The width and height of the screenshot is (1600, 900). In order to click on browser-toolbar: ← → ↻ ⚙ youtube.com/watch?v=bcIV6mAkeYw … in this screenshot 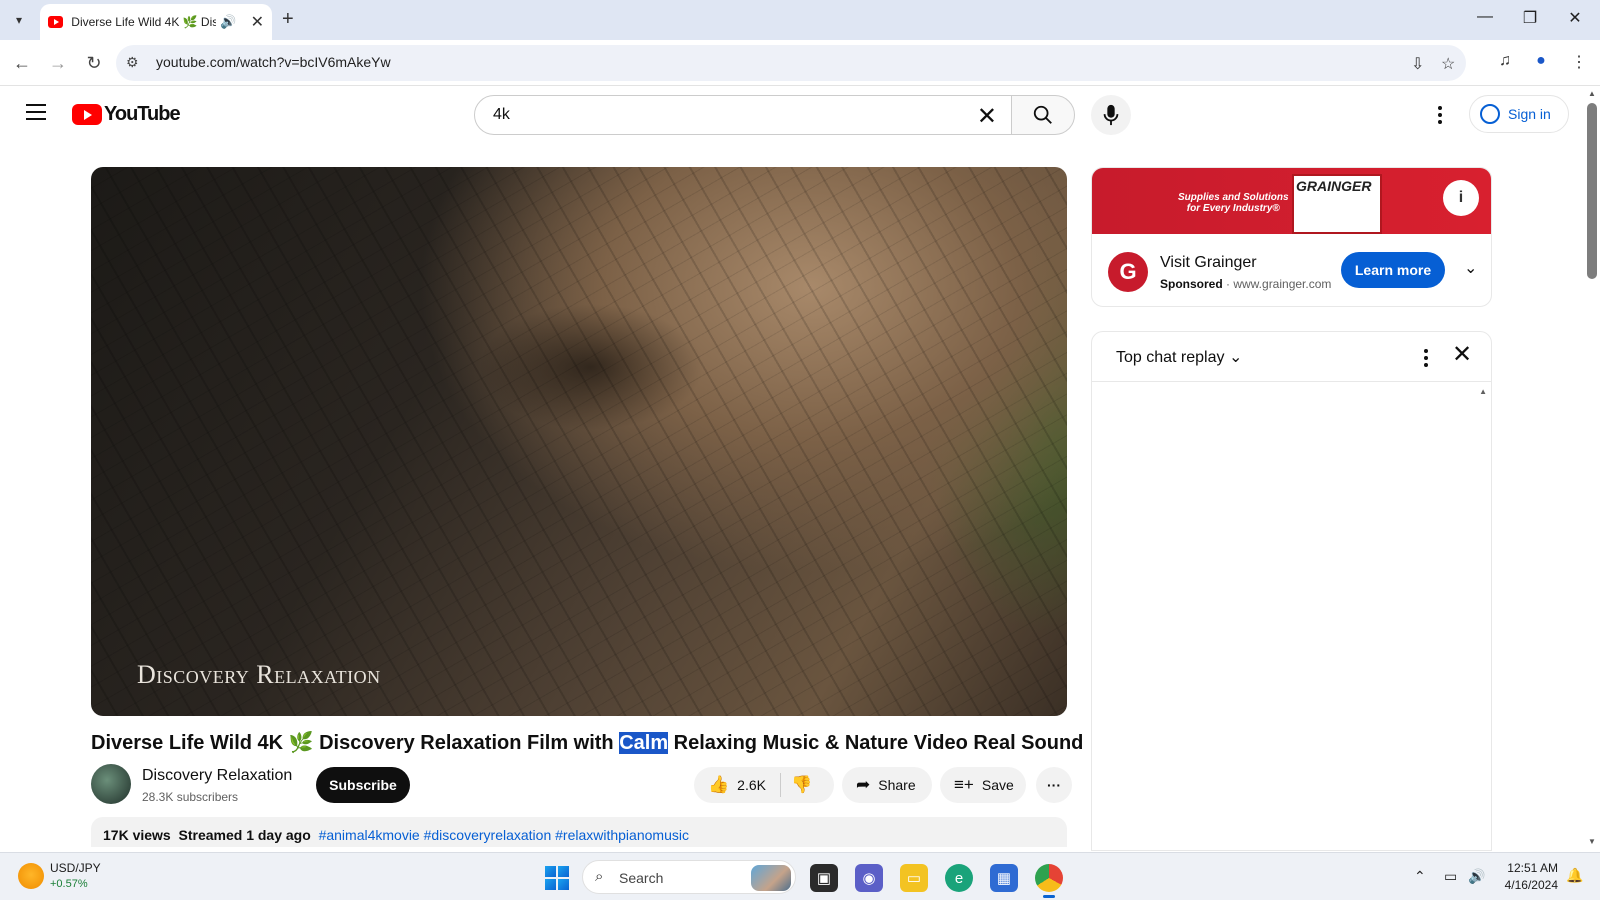, I will do `click(800, 63)`.